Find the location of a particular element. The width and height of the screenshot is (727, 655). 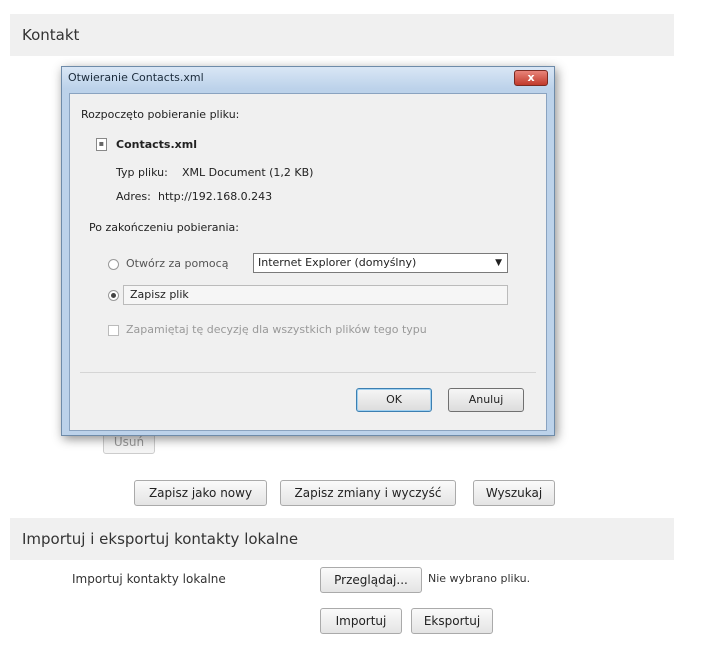

dialog-title: Otwieranie Contacts.xml is located at coordinates (136, 77).